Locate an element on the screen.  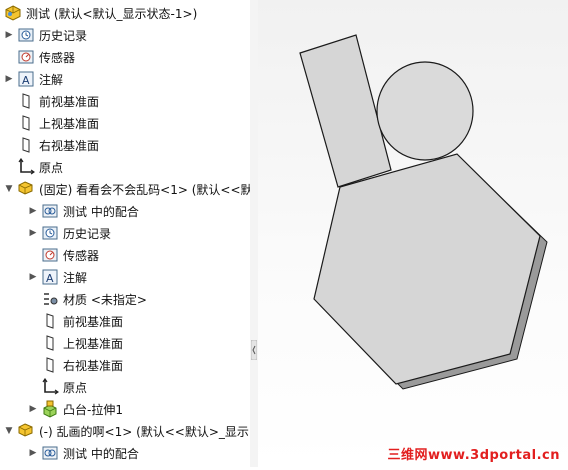
tree-item-label: (固定) 看看会不会乱码<1> (默认<<默 is located at coordinates (145, 189).